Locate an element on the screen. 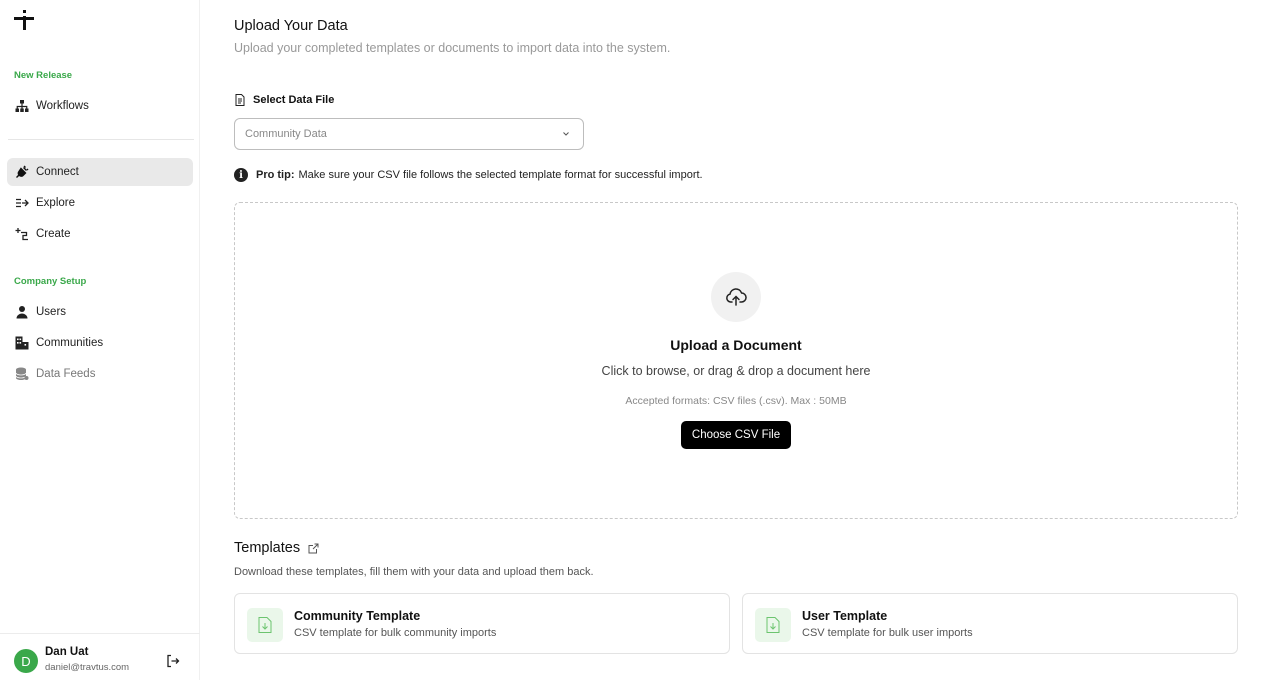 The width and height of the screenshot is (1266, 680). hierarchy-icon is located at coordinates (22, 106).